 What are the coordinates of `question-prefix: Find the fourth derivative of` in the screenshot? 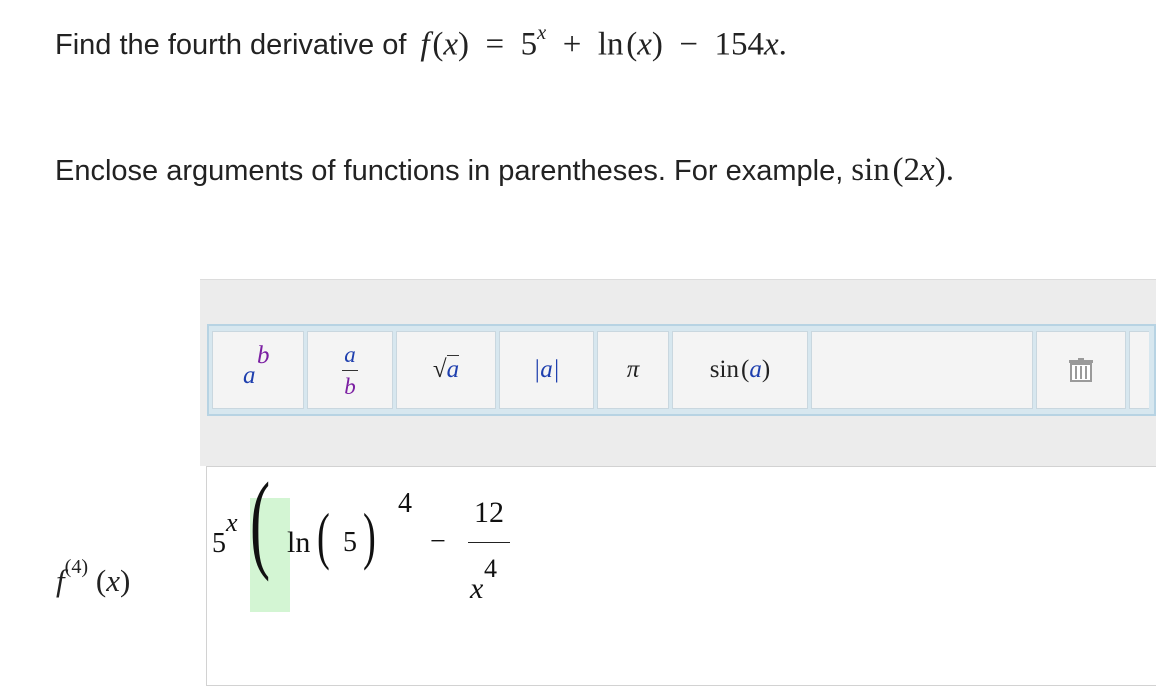 It's located at (231, 45).